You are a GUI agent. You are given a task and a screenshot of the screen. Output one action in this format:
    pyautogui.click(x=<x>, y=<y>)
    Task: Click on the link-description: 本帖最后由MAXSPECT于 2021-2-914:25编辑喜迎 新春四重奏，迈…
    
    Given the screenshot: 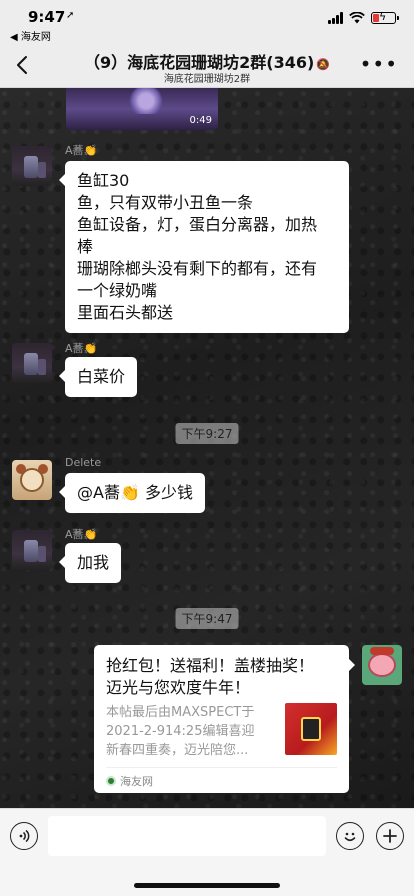 What is the action you would take?
    pyautogui.click(x=191, y=731)
    